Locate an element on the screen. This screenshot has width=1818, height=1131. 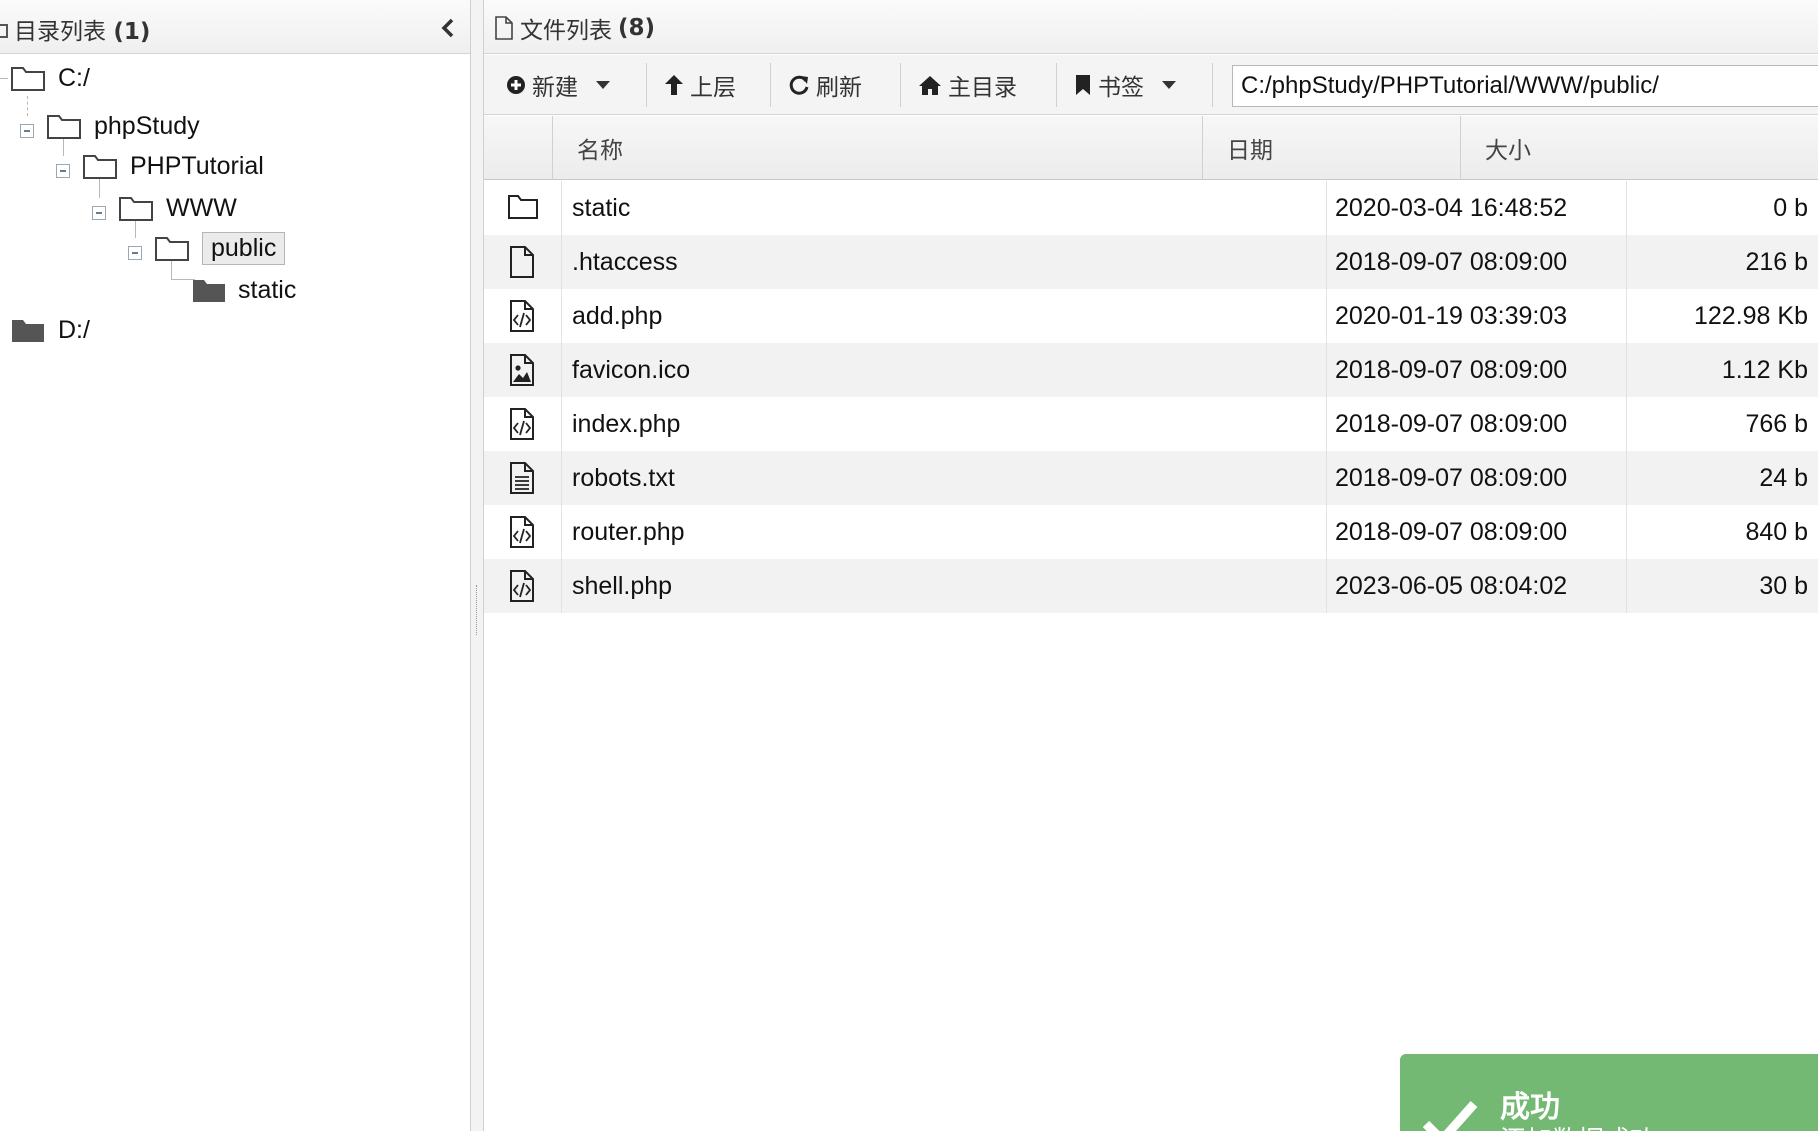
folder-icon is located at coordinates (522, 207).